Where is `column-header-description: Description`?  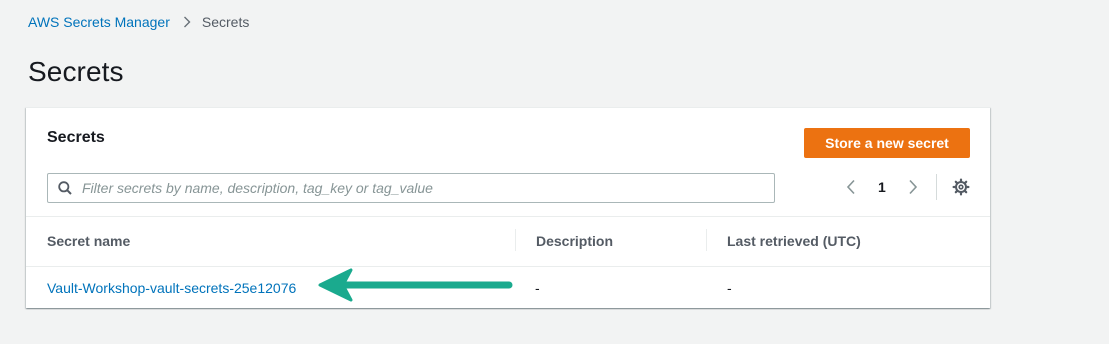 column-header-description: Description is located at coordinates (574, 241).